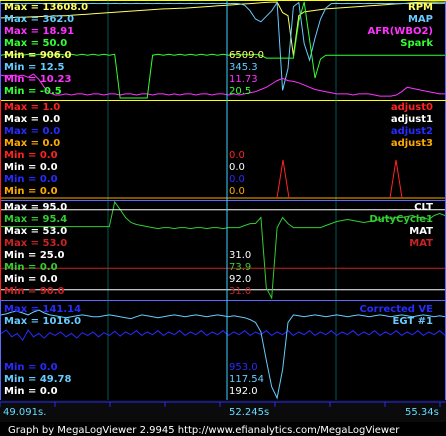  What do you see at coordinates (240, 279) in the screenshot?
I see `cursor-value: 92.0` at bounding box center [240, 279].